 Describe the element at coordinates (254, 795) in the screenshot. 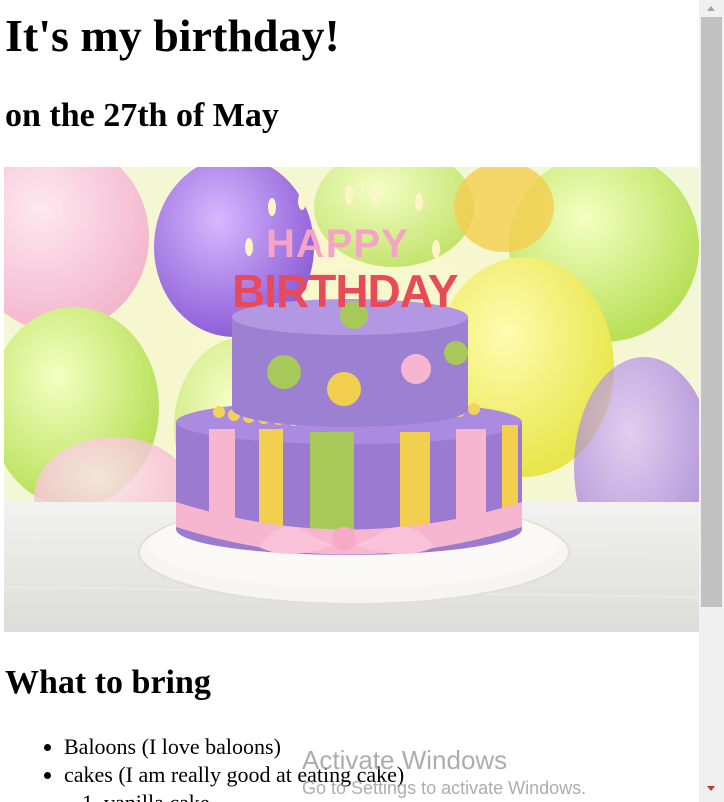

I see `sublist-item: vanilla cake` at that location.